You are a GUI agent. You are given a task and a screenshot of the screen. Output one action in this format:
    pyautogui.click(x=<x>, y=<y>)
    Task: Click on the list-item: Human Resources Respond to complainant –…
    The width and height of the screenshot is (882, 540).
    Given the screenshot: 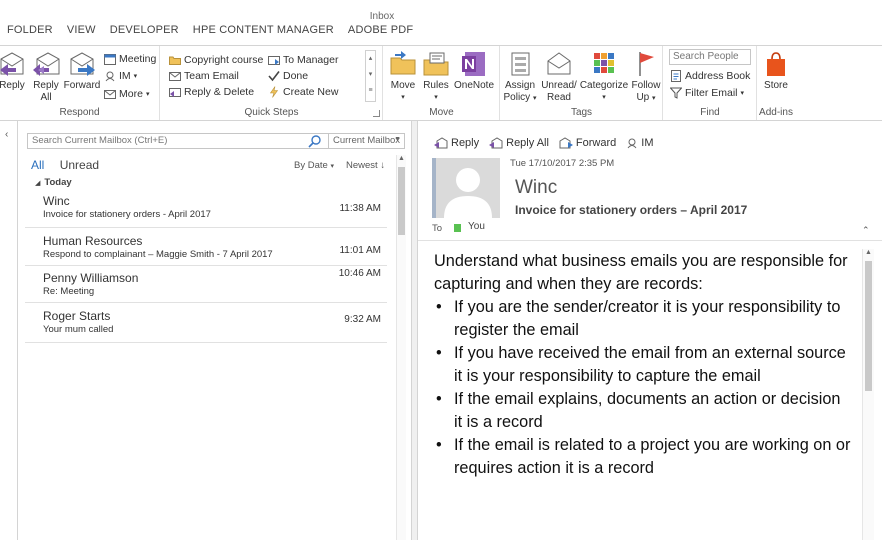 What is the action you would take?
    pyautogui.click(x=206, y=247)
    